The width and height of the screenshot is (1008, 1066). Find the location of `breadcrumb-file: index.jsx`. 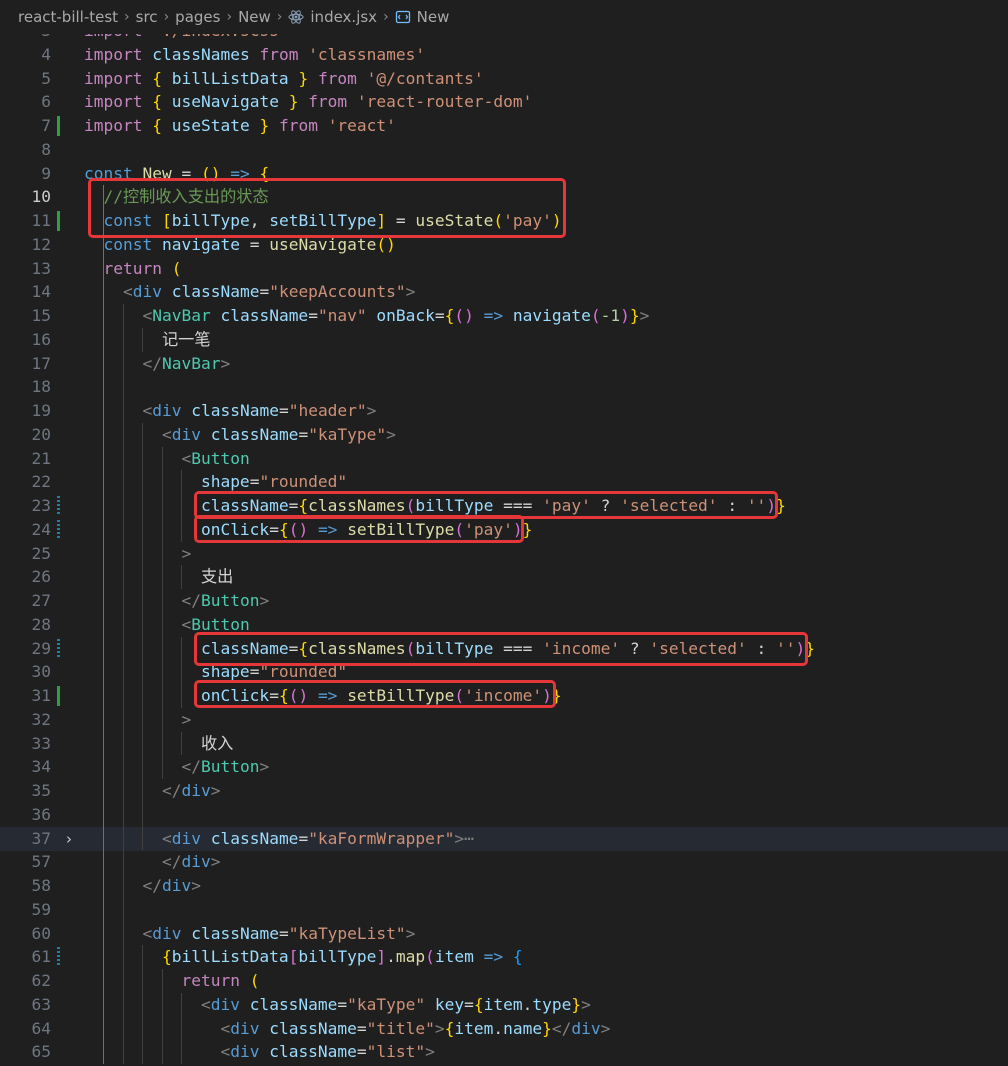

breadcrumb-file: index.jsx is located at coordinates (343, 17).